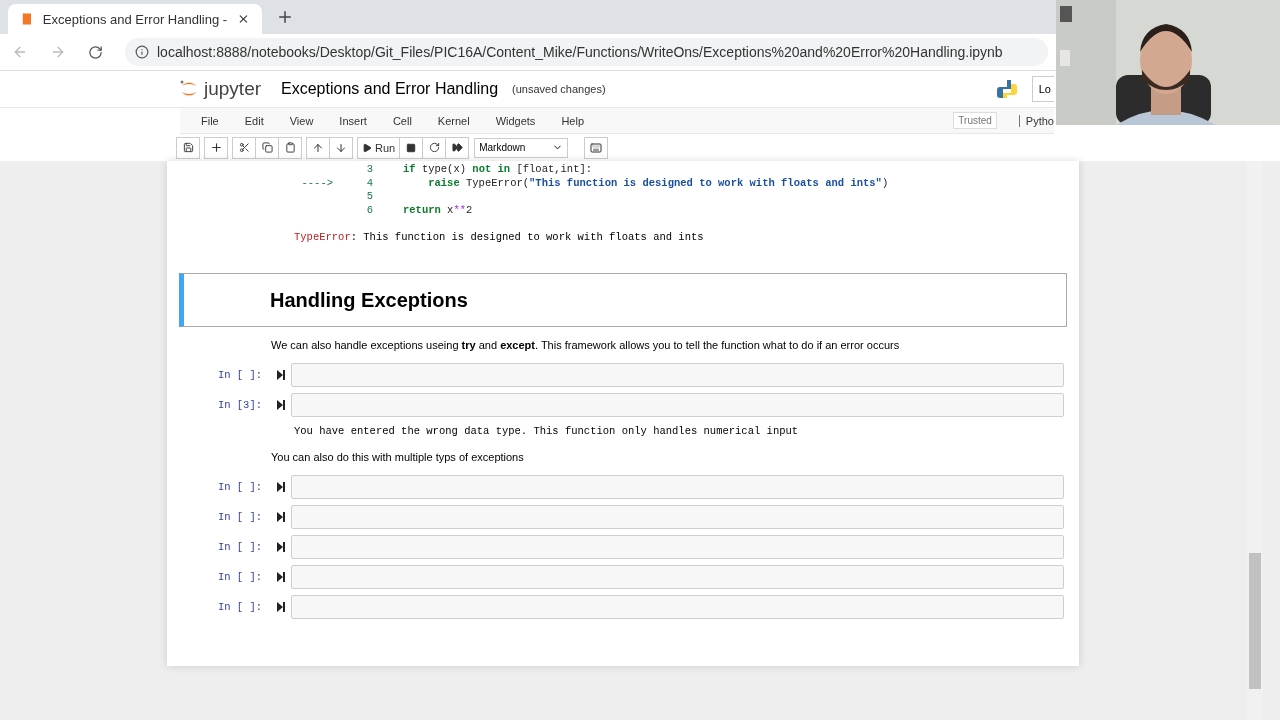 The image size is (1280, 720). What do you see at coordinates (210, 120) in the screenshot?
I see `menu-item: File` at bounding box center [210, 120].